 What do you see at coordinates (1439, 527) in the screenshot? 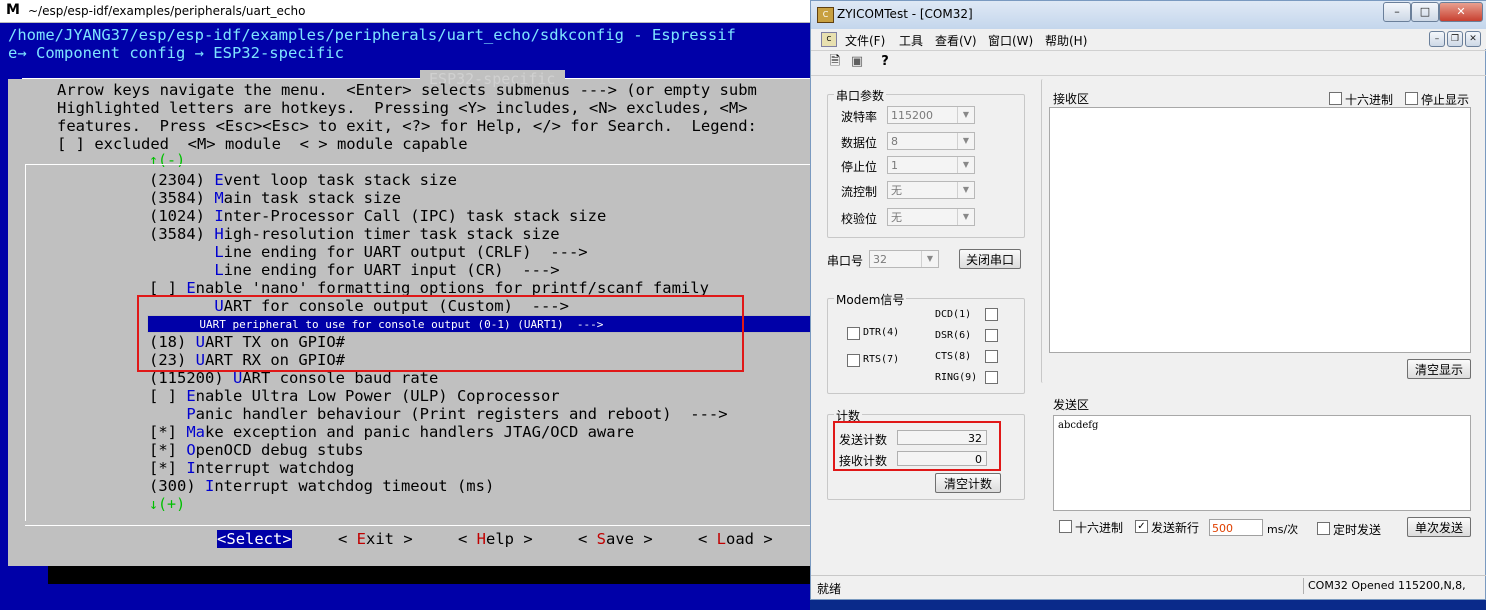
I see `single-send-button: 单次发送` at bounding box center [1439, 527].